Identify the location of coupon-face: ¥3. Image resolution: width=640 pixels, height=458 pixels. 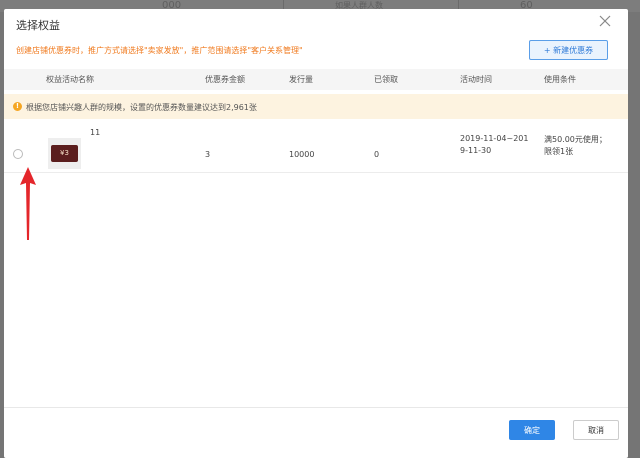
(64, 153).